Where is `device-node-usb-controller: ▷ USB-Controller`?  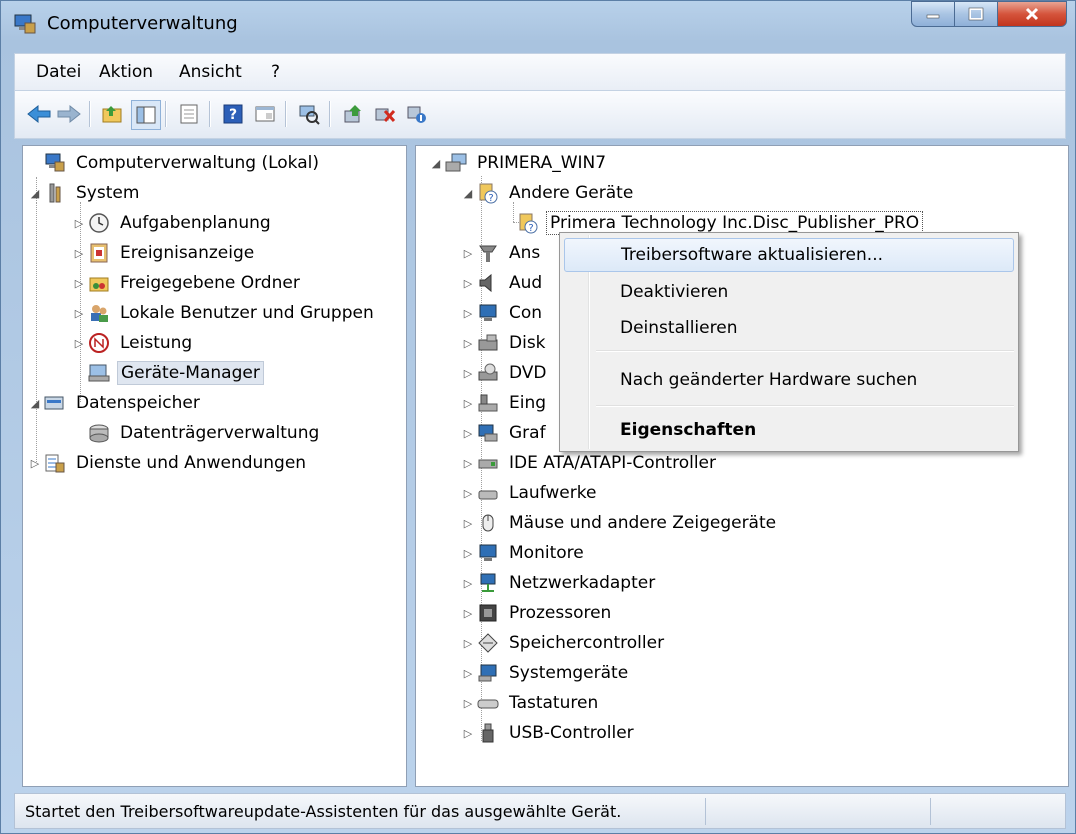 device-node-usb-controller: ▷ USB-Controller is located at coordinates (548, 733).